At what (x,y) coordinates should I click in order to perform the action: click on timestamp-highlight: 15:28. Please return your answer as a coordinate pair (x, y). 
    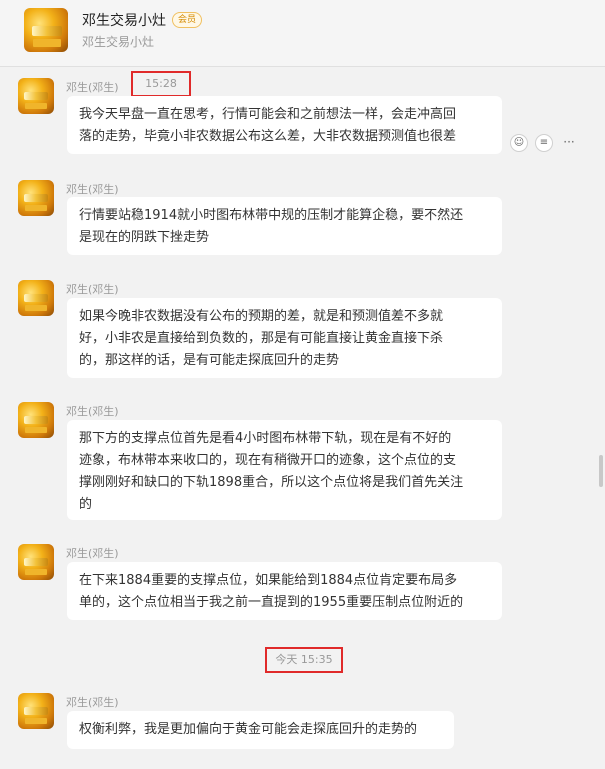
    Looking at the image, I should click on (161, 84).